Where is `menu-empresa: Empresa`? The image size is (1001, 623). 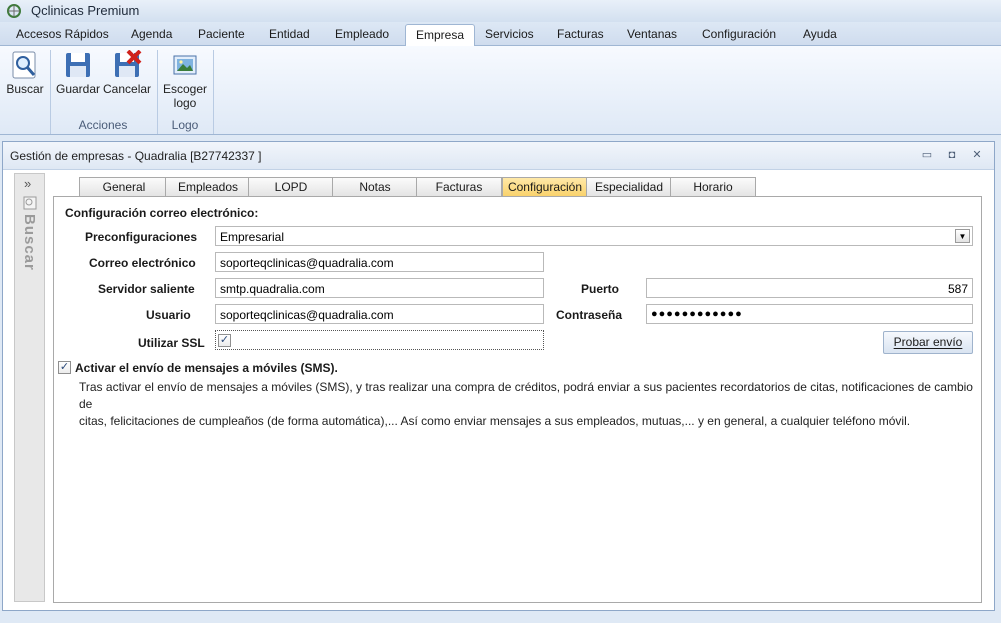
menu-empresa: Empresa is located at coordinates (440, 35).